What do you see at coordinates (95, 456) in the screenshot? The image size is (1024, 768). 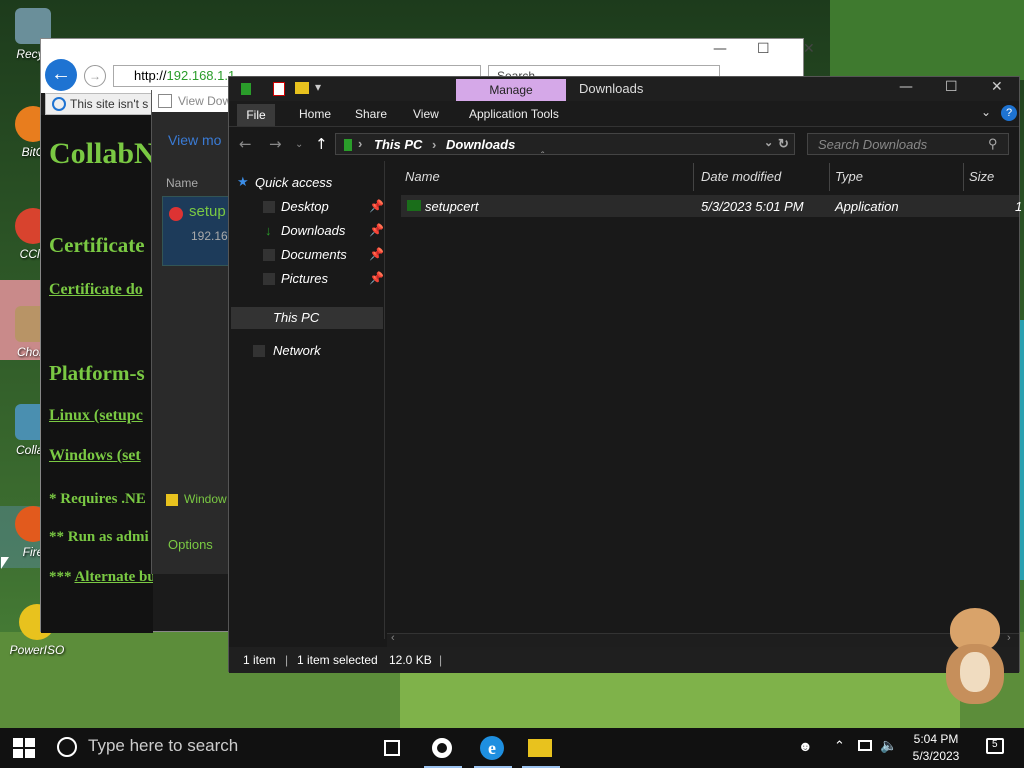 I see `link-windows: Windows (set` at bounding box center [95, 456].